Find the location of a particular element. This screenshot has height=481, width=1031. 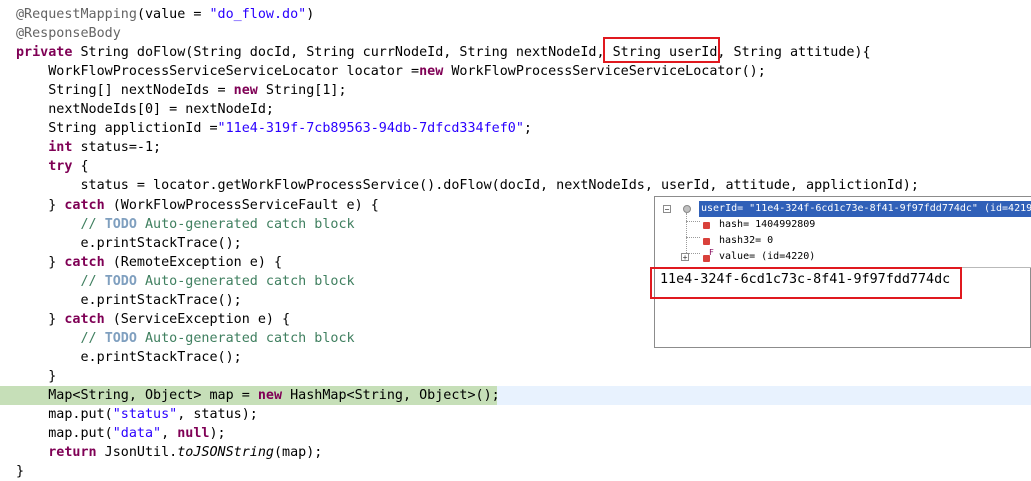

code-line: e.printStackTrace(); is located at coordinates (515, 357).